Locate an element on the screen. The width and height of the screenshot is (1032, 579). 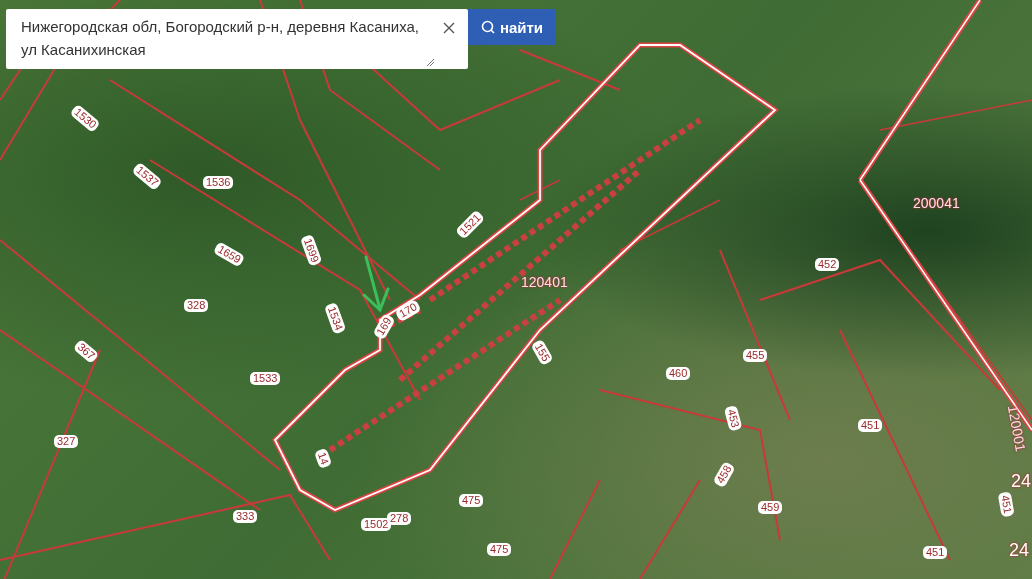
parcel-number-label: 155 is located at coordinates (542, 352).